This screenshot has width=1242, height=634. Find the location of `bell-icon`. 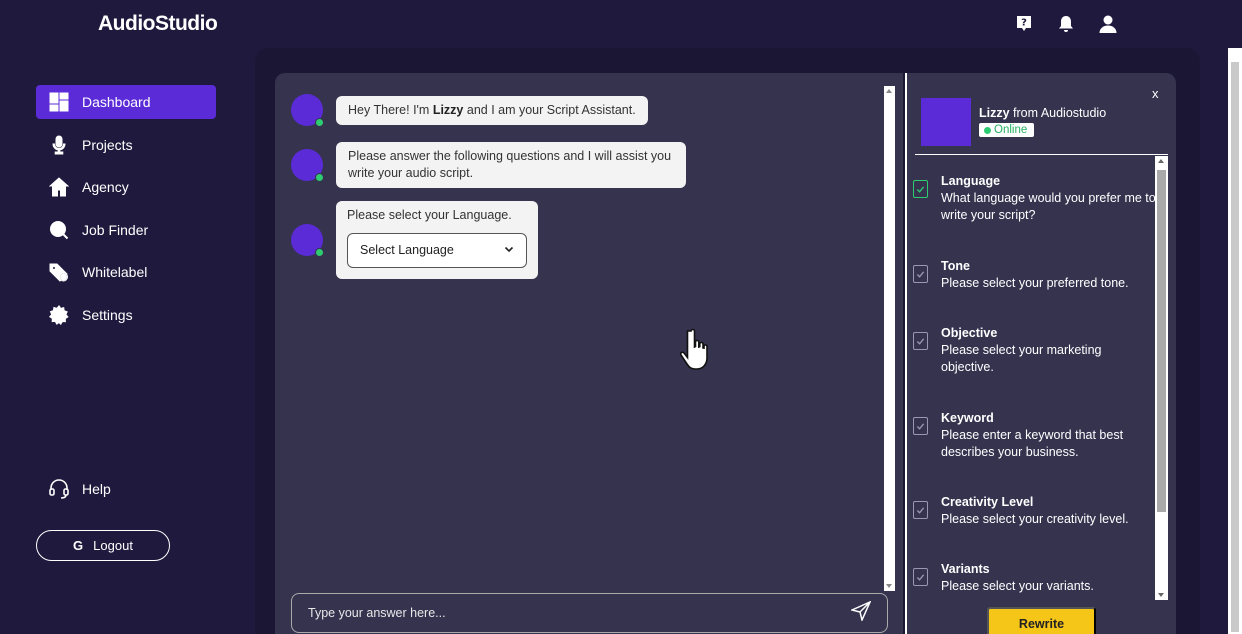

bell-icon is located at coordinates (1066, 24).